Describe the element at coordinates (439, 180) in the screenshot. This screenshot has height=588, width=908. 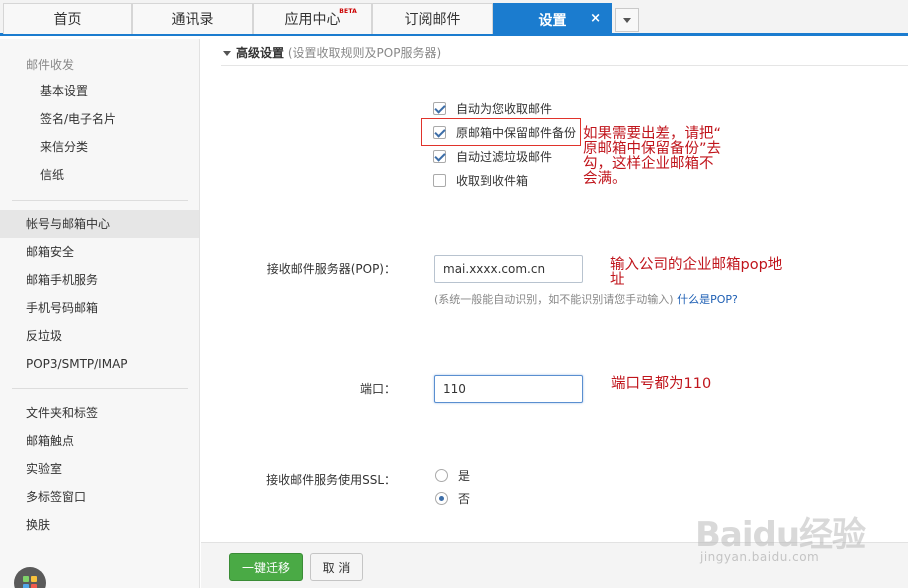
I see `checkbox-to-inbox` at that location.